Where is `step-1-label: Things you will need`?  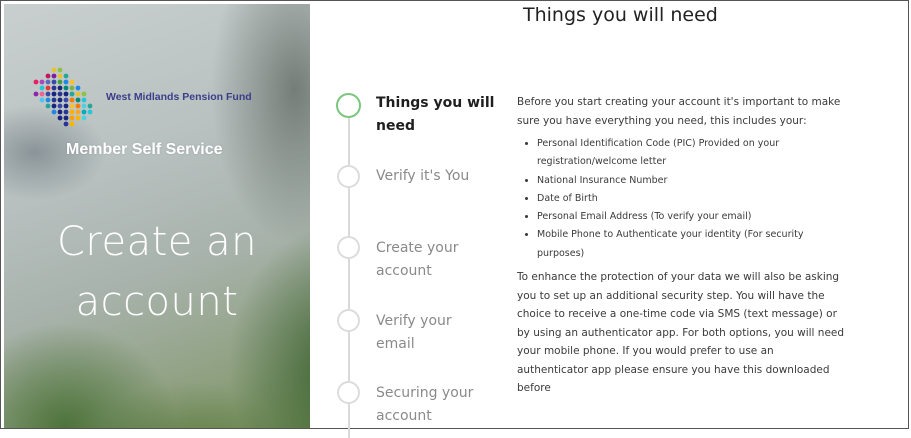
step-1-label: Things you will need is located at coordinates (441, 115).